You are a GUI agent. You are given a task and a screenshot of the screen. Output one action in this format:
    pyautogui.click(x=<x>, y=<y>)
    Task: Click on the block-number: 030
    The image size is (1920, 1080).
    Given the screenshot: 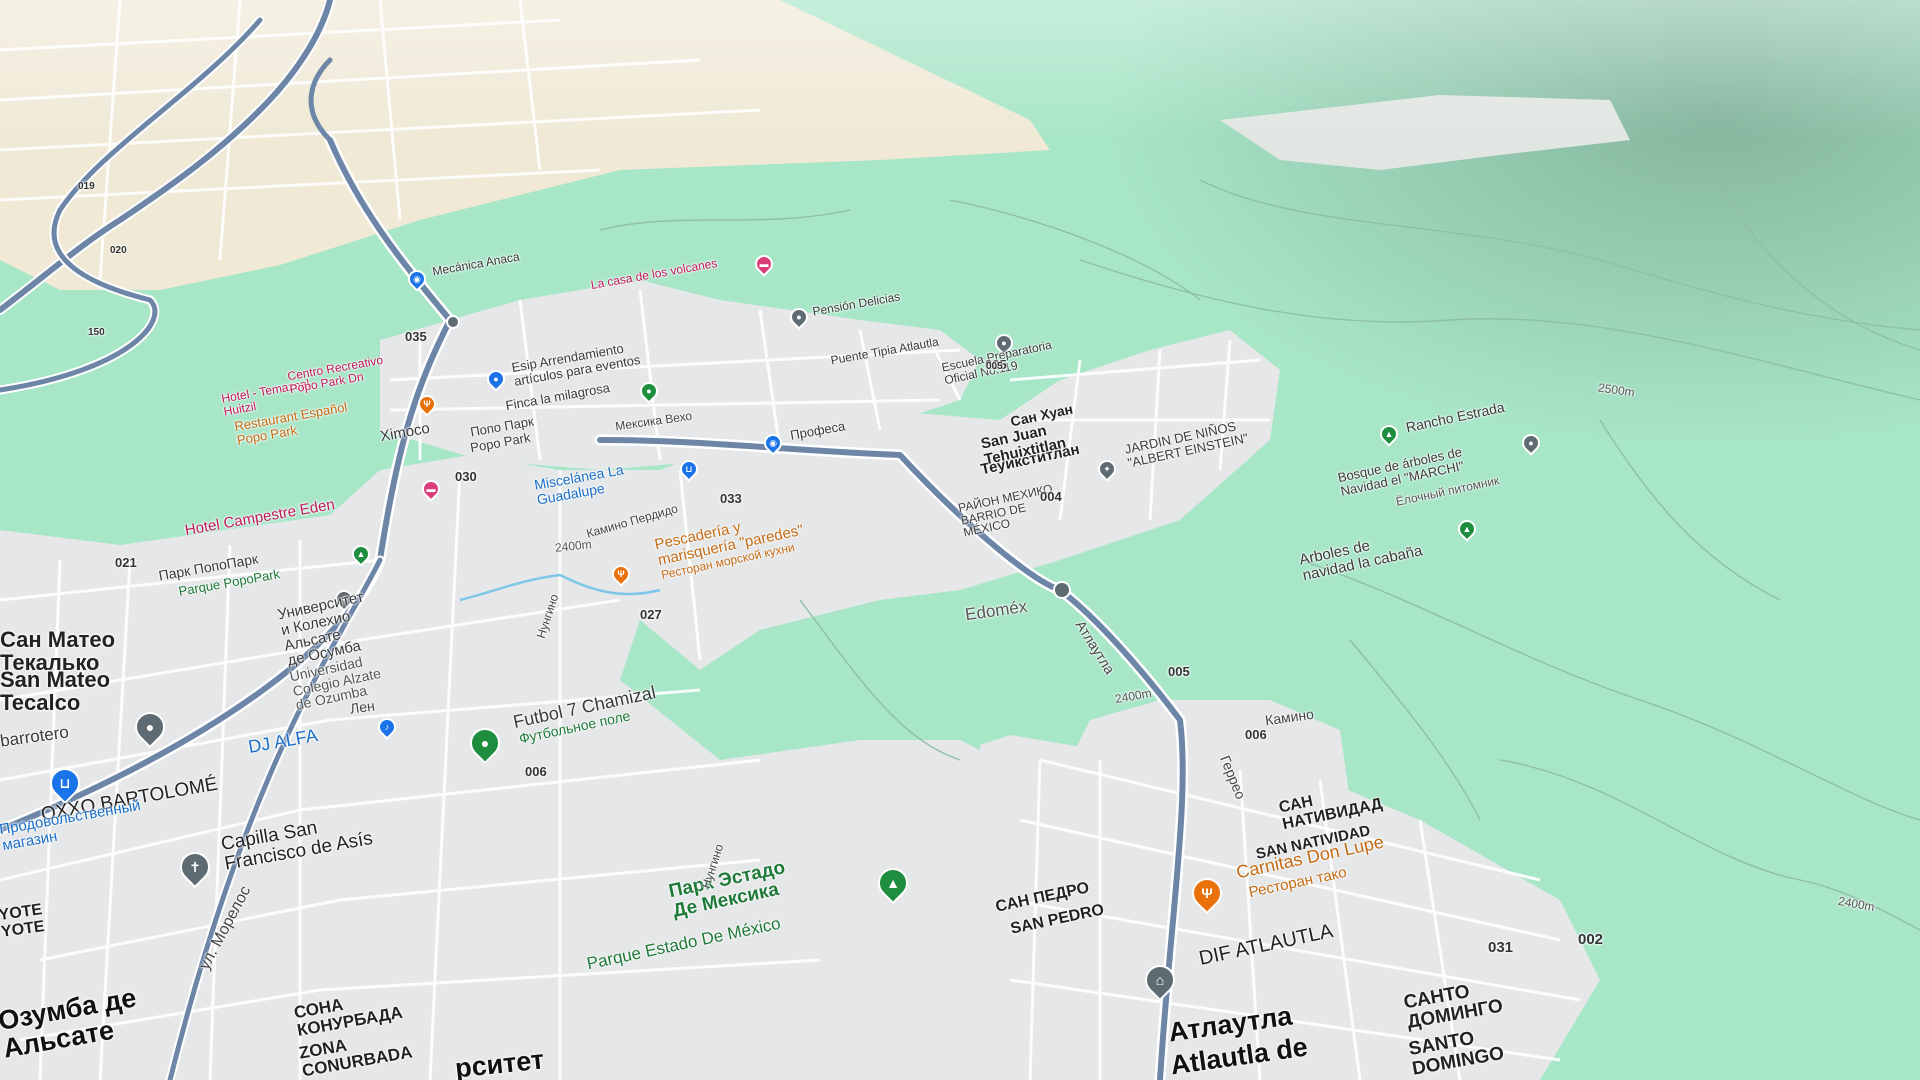 What is the action you would take?
    pyautogui.click(x=466, y=476)
    